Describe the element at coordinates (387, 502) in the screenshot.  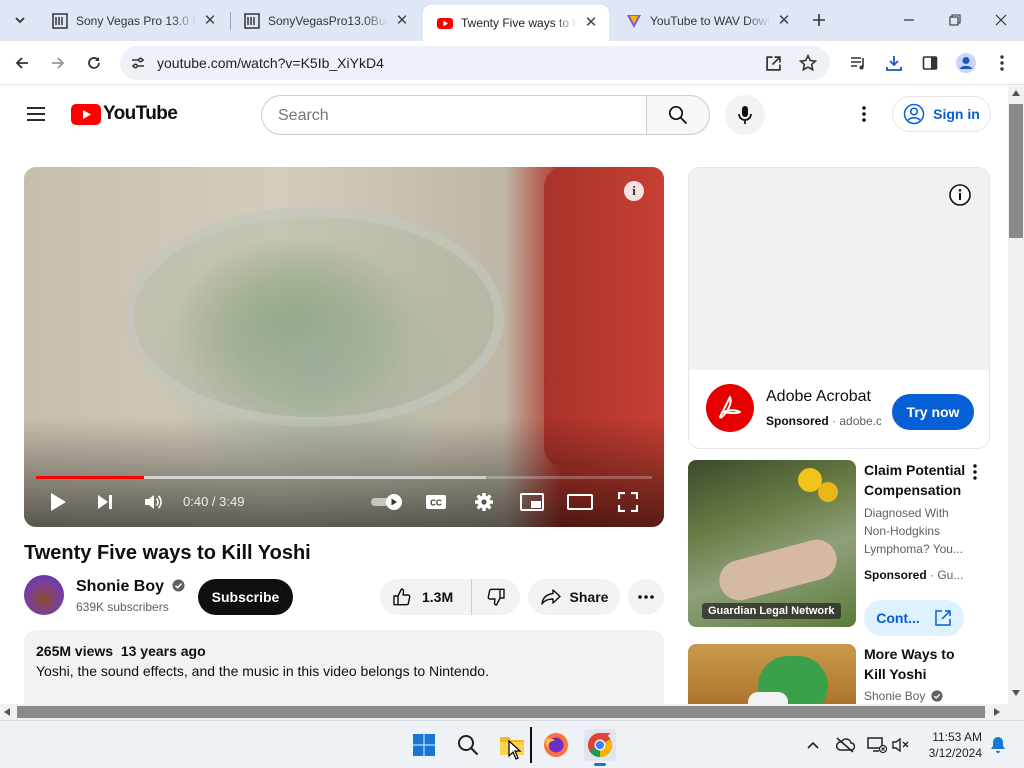
I see `autoplay-toggle` at that location.